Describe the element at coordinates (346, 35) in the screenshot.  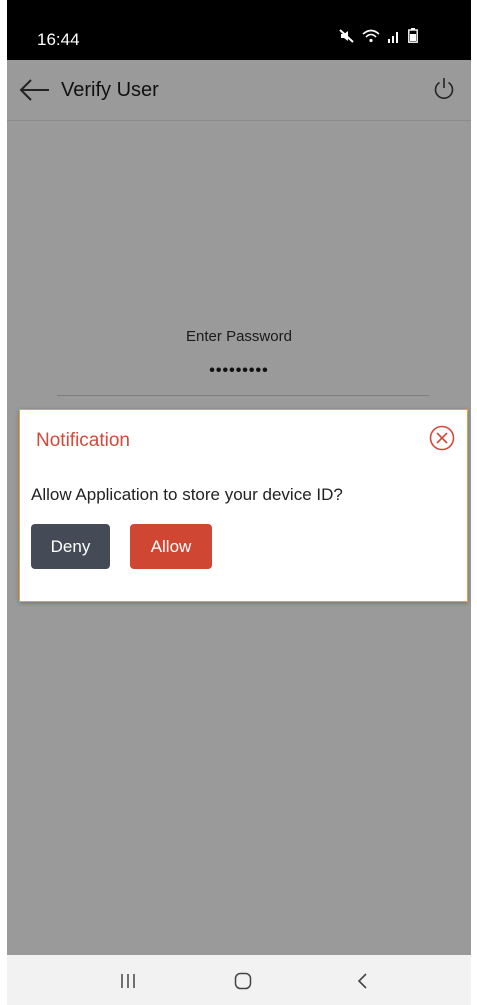
I see `mute-icon` at that location.